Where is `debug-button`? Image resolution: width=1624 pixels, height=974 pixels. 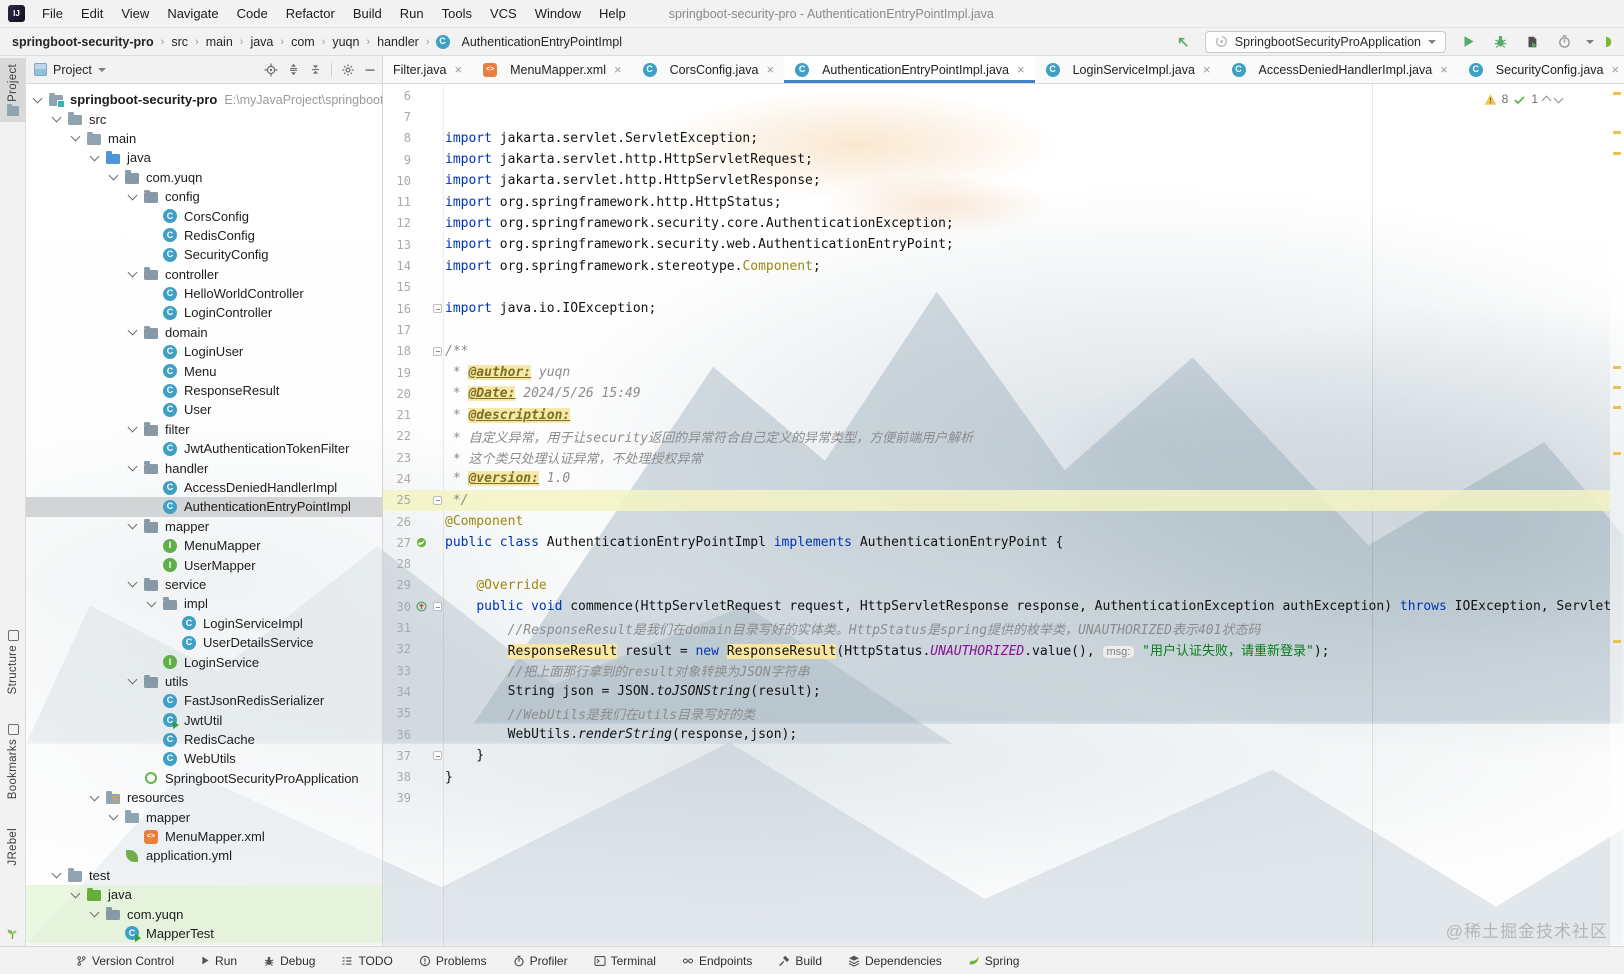
debug-button is located at coordinates (1500, 42).